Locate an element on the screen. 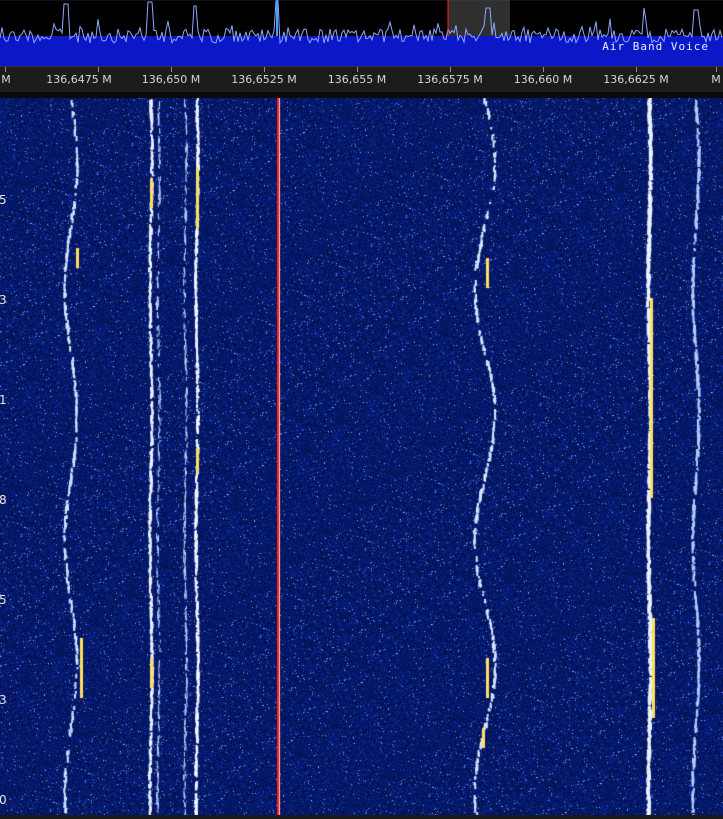 The image size is (723, 819). bottom-border is located at coordinates (361, 817).